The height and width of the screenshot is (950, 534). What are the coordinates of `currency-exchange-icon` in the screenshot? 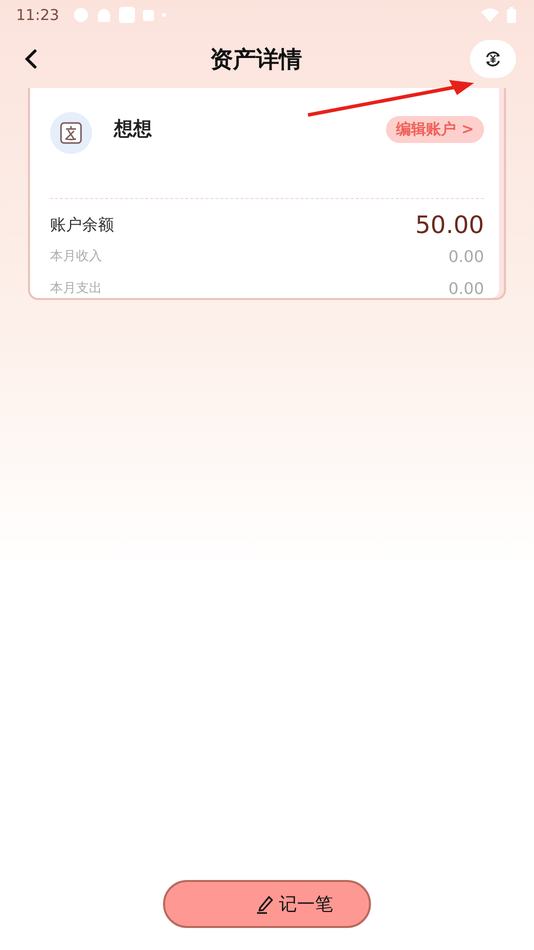 It's located at (493, 59).